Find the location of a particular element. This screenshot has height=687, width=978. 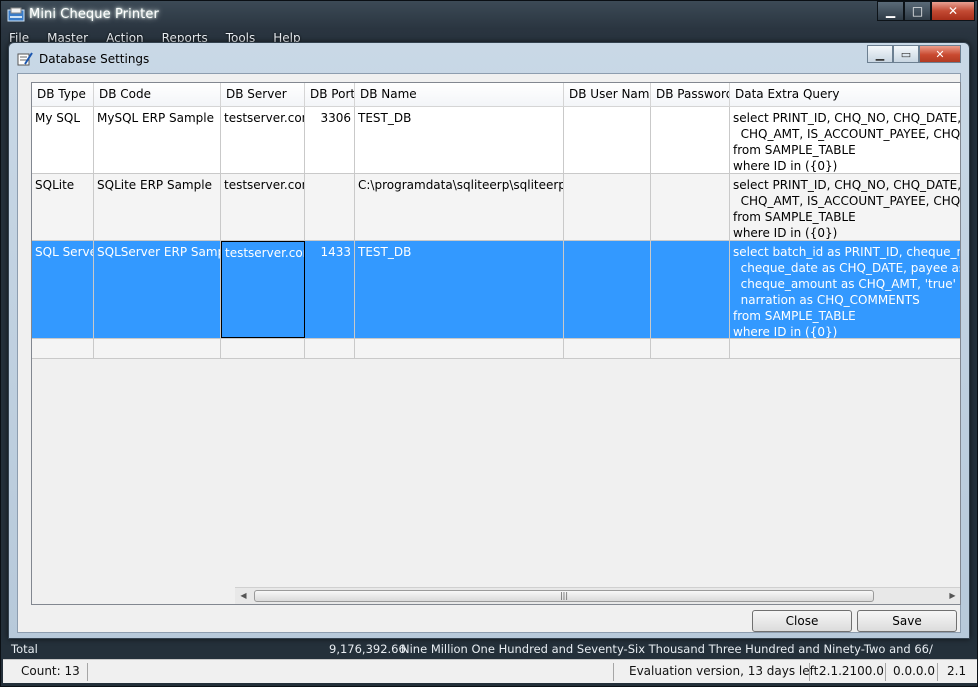

save-button: Save is located at coordinates (907, 621).